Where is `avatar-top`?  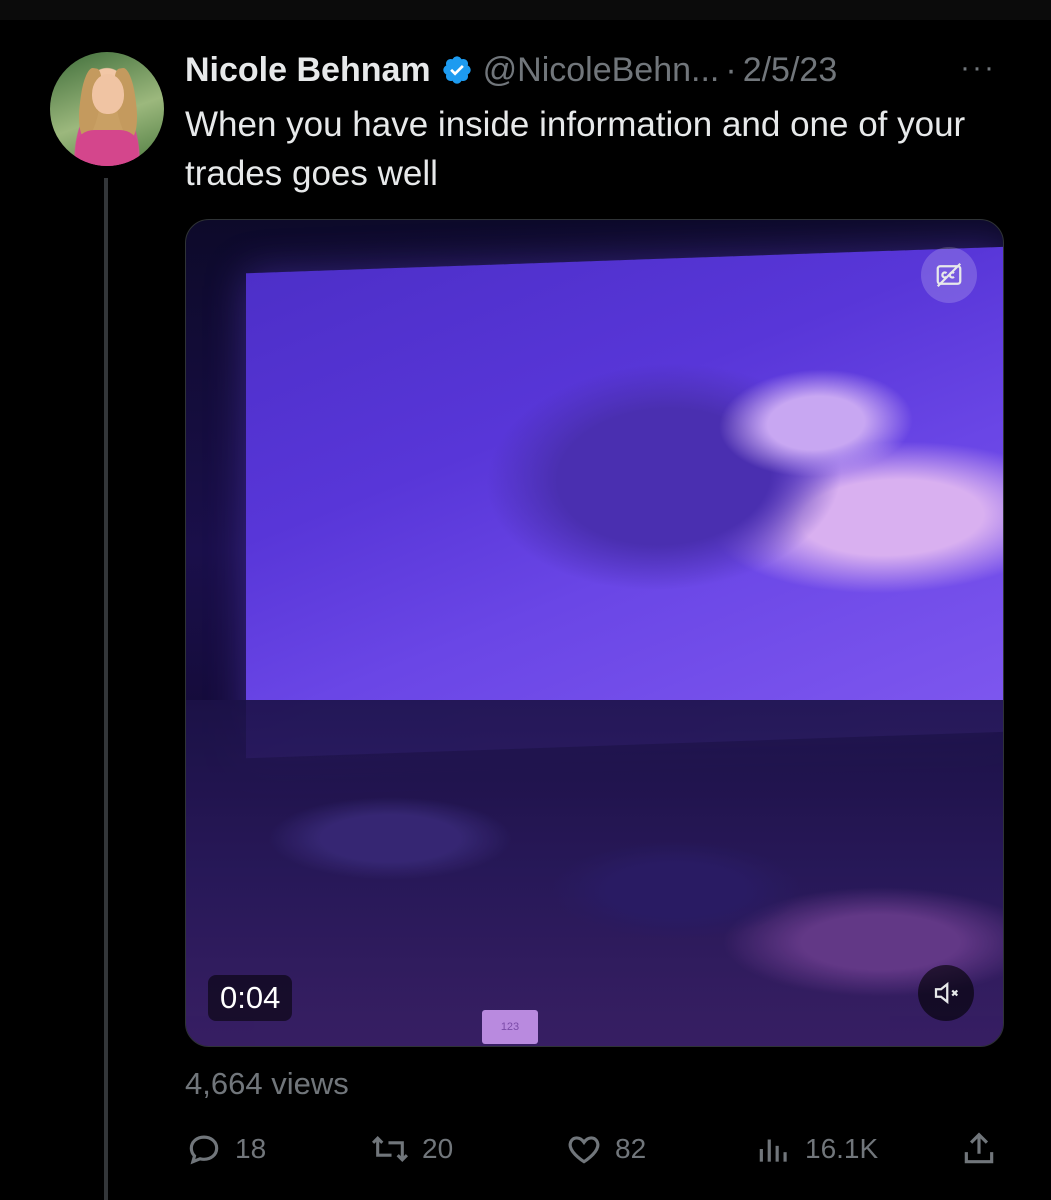
avatar-top is located at coordinates (107, 148).